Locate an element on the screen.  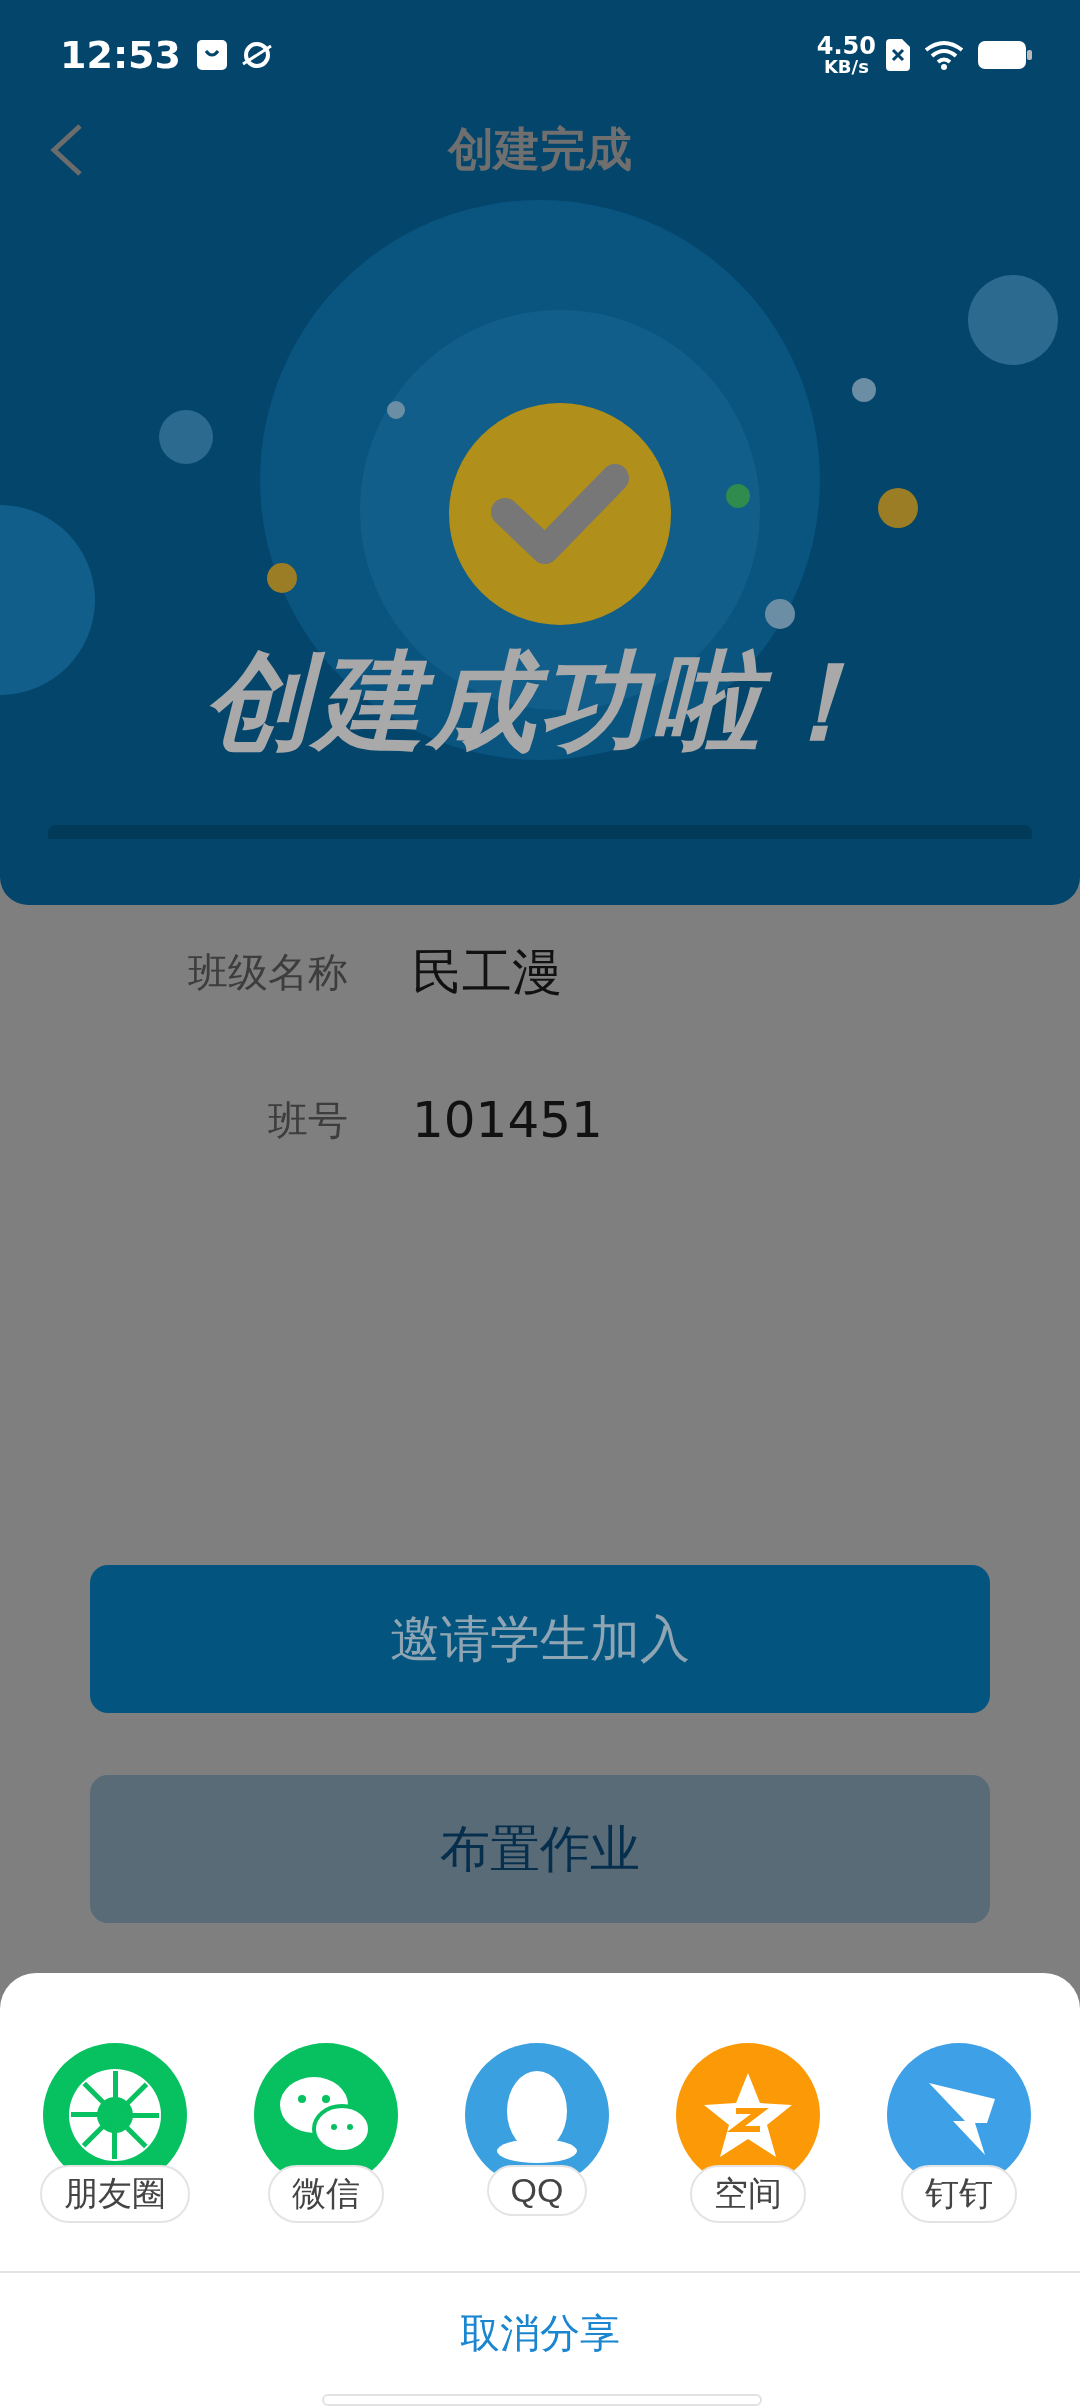
share-option: 钉钉 is located at coordinates (959, 2133).